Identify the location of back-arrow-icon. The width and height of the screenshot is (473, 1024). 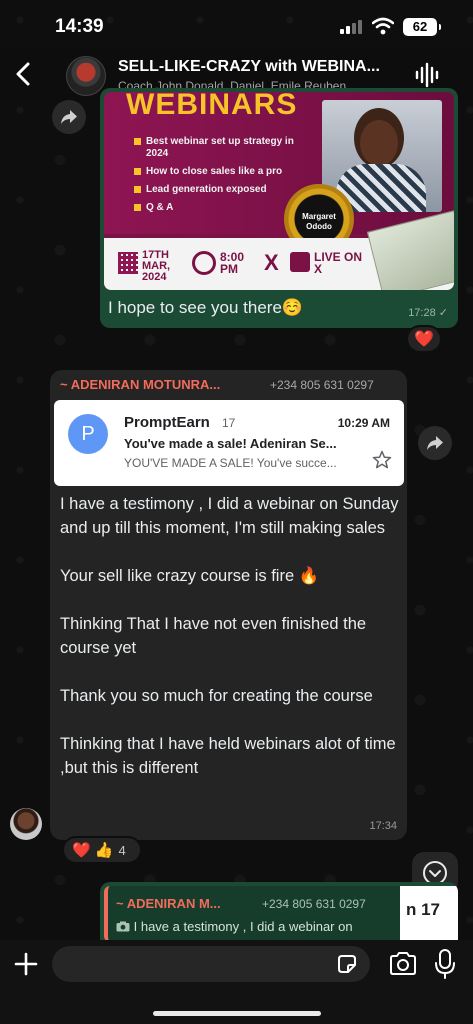
(25, 74).